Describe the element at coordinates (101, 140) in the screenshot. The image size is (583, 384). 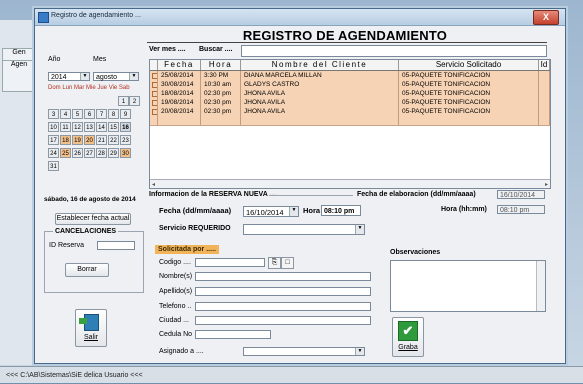
I see `calendar-day: 21` at that location.